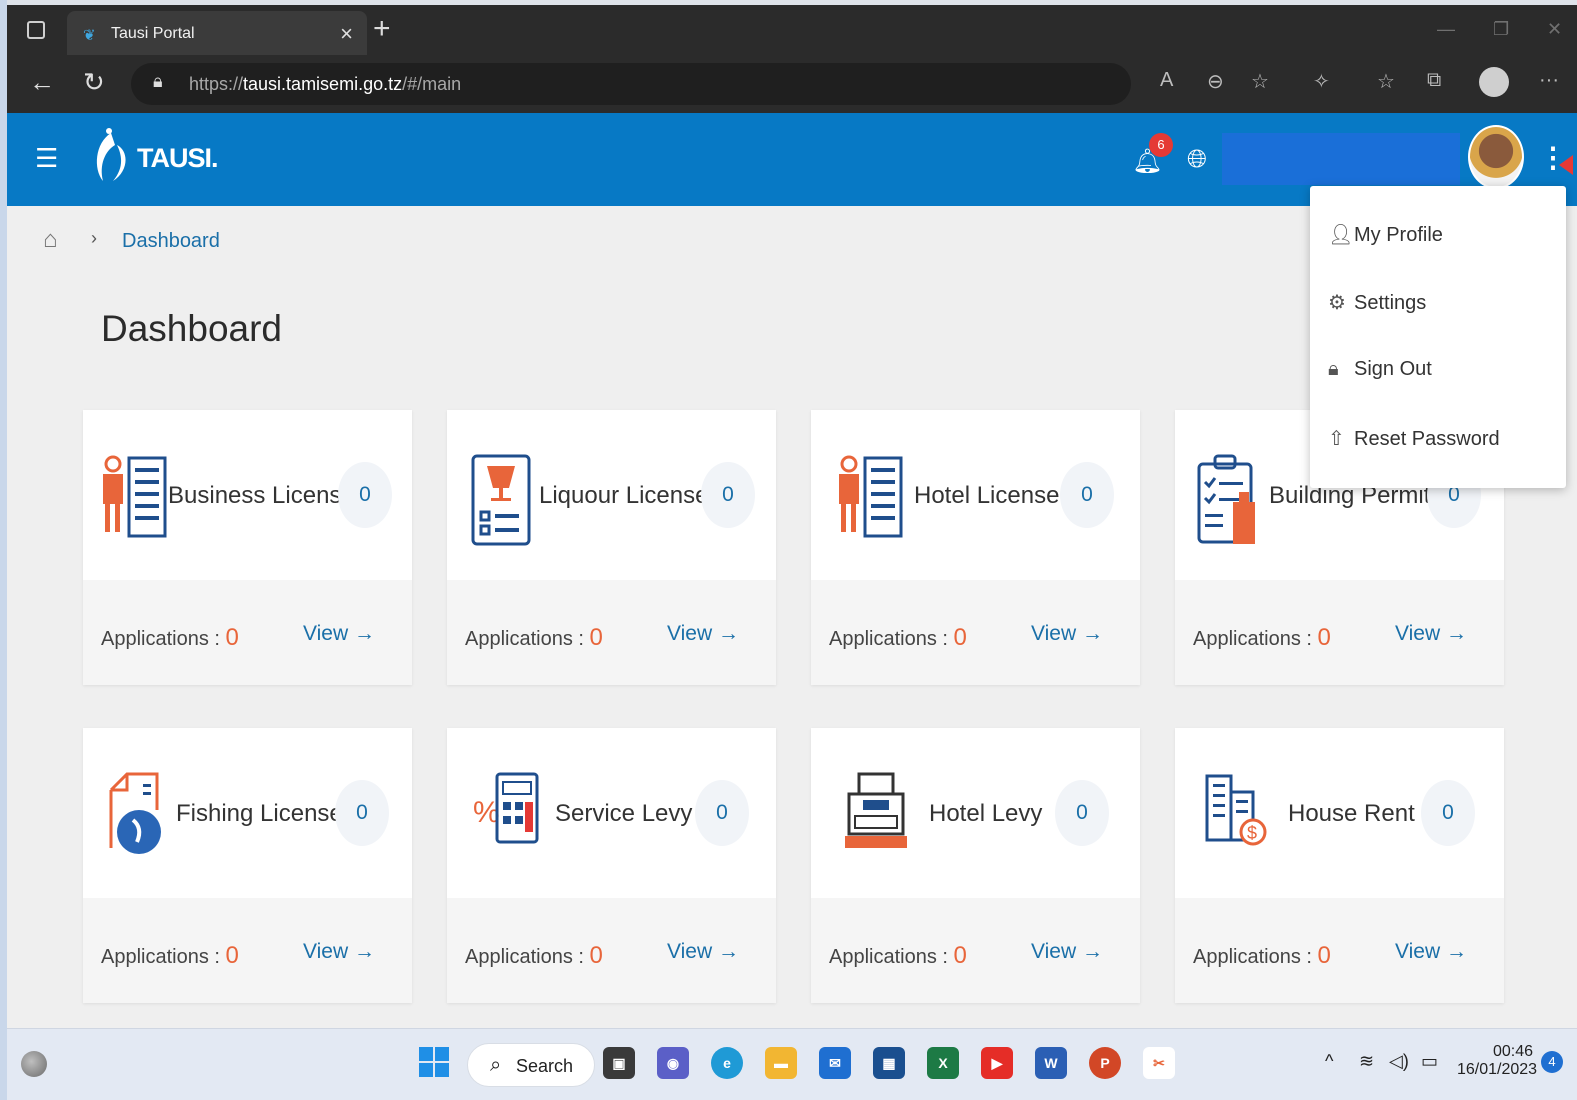 The width and height of the screenshot is (1577, 1100). What do you see at coordinates (889, 1063) in the screenshot?
I see `store-icon: ▦` at bounding box center [889, 1063].